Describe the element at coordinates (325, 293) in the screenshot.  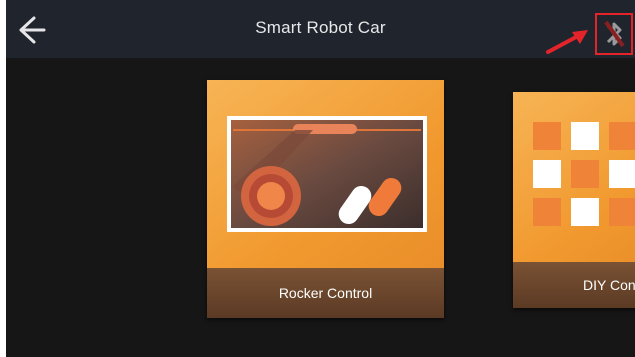
I see `rocker-control-label: Rocker Control` at that location.